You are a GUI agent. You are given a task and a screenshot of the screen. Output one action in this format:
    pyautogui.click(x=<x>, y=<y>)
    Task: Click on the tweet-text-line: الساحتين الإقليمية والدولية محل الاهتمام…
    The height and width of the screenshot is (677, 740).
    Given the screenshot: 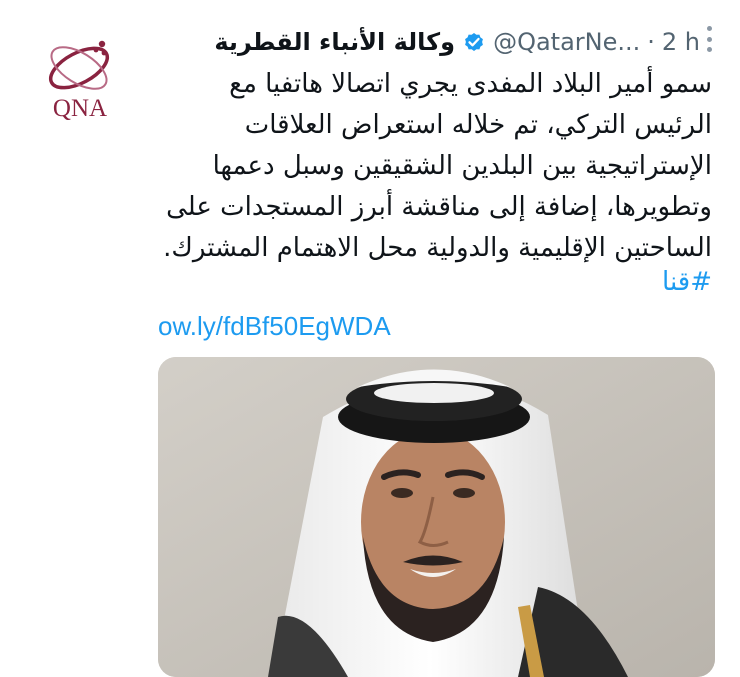 What is the action you would take?
    pyautogui.click(x=437, y=248)
    